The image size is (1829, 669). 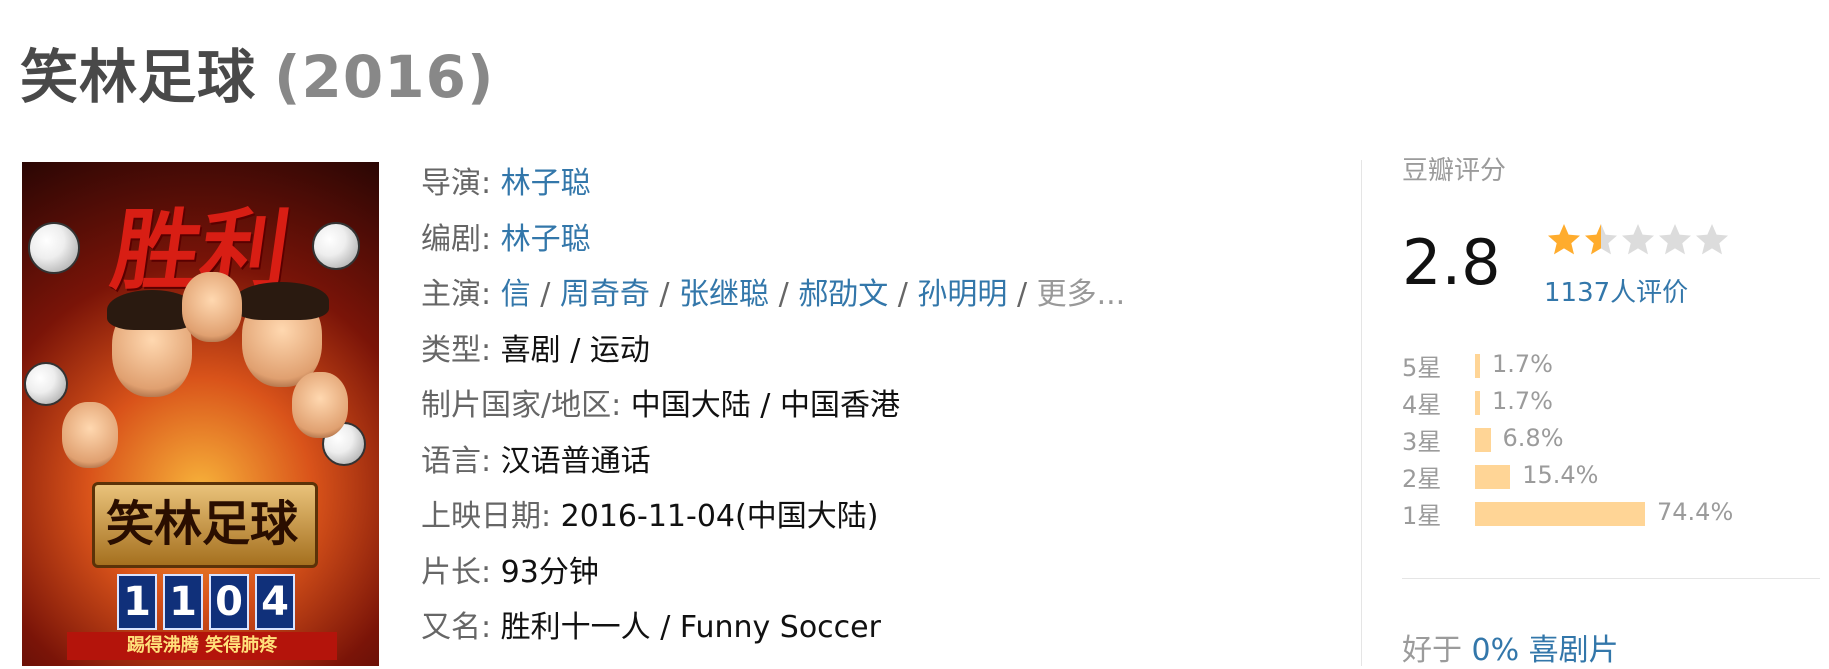 I want to click on runtime-row: 片长: 93分钟, so click(x=773, y=573).